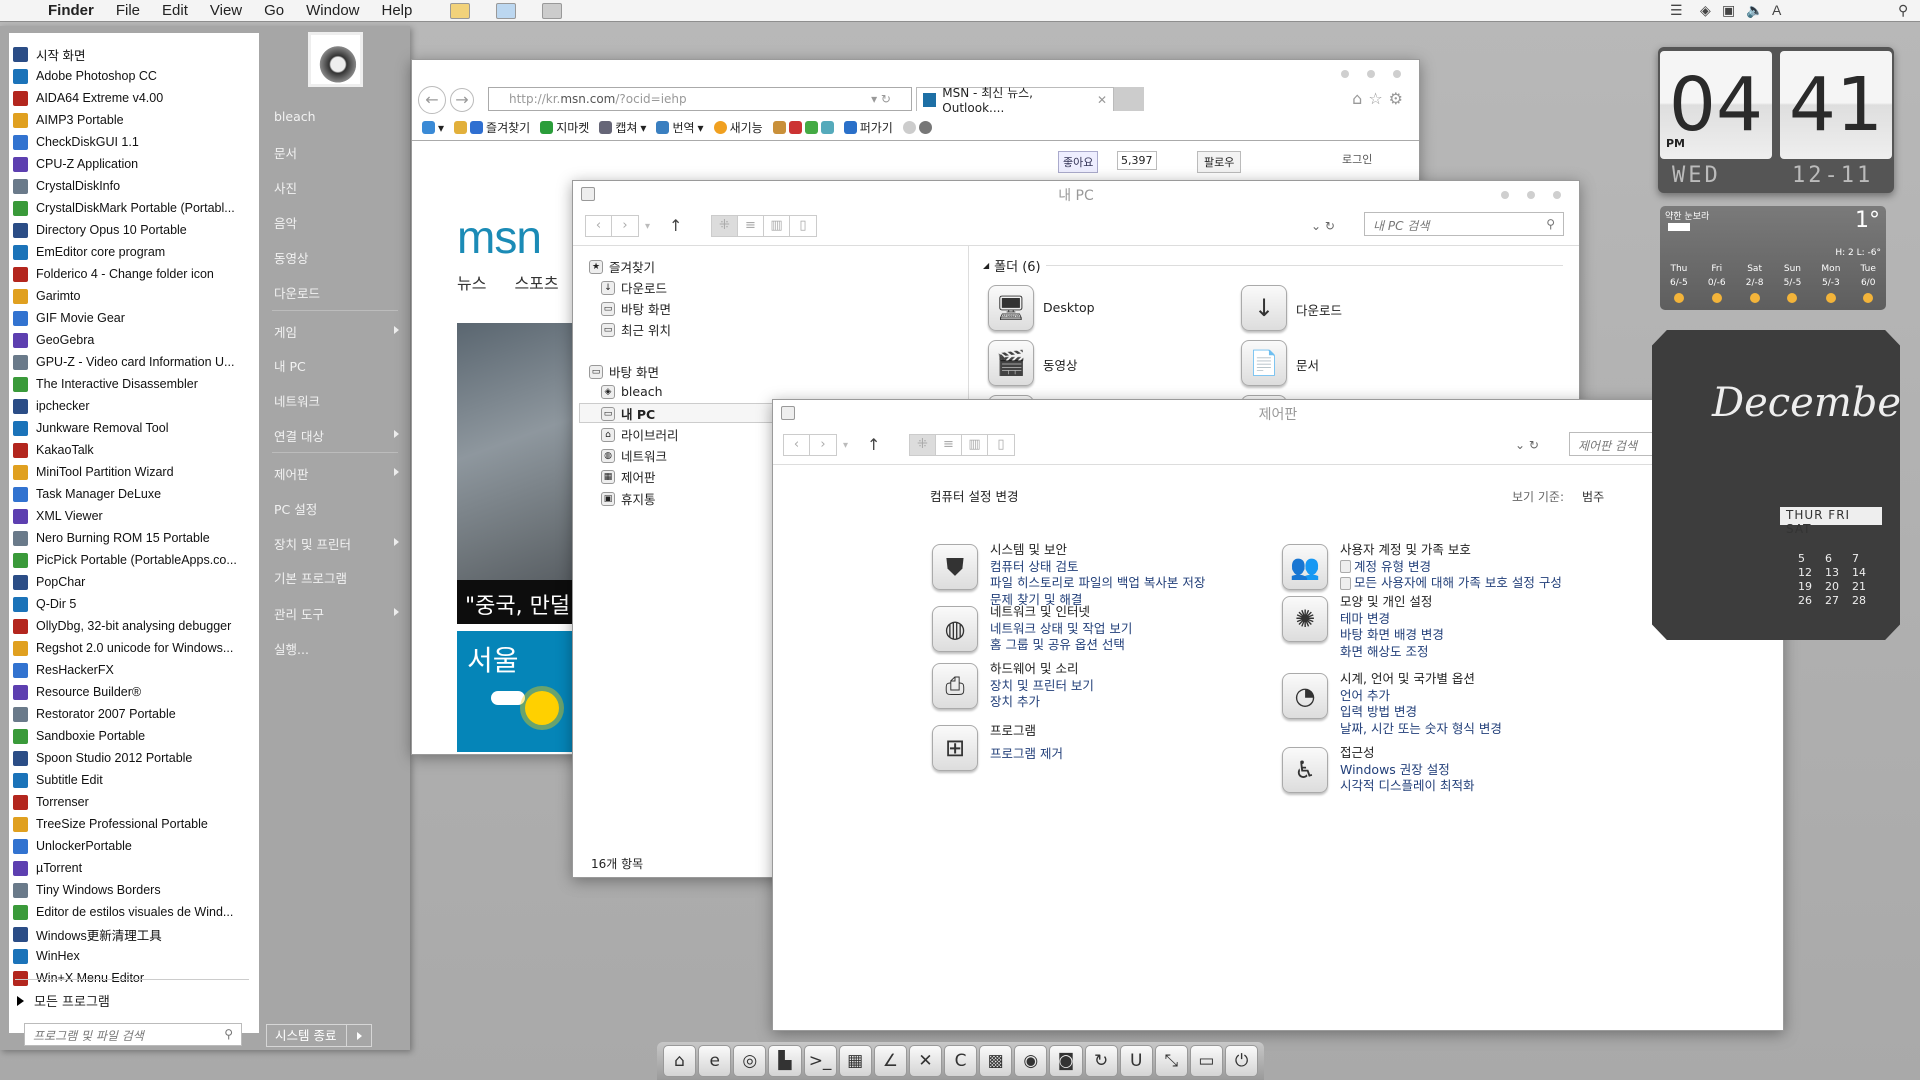 This screenshot has height=1080, width=1920. What do you see at coordinates (996, 1061) in the screenshot?
I see `control-panel-icon: ▩` at bounding box center [996, 1061].